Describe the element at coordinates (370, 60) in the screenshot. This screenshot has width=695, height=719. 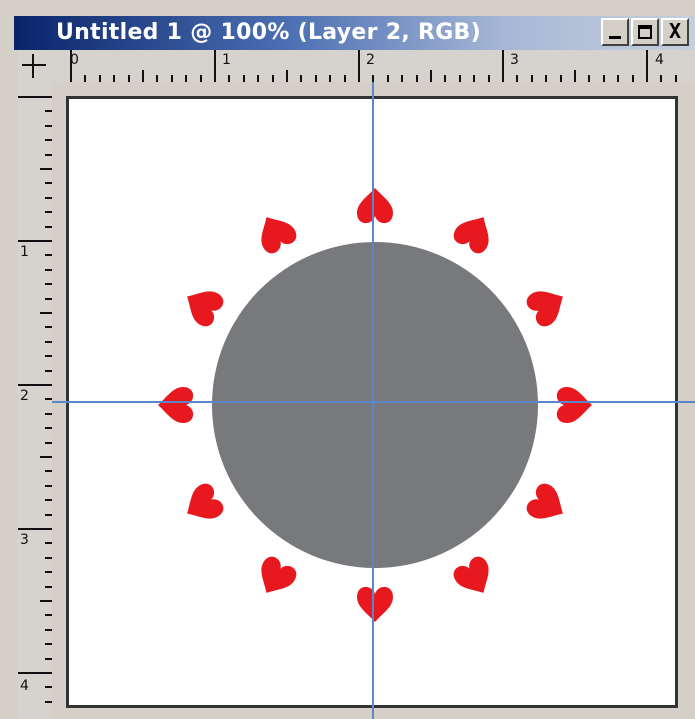
I see `h-ruler-label-2: 2` at that location.